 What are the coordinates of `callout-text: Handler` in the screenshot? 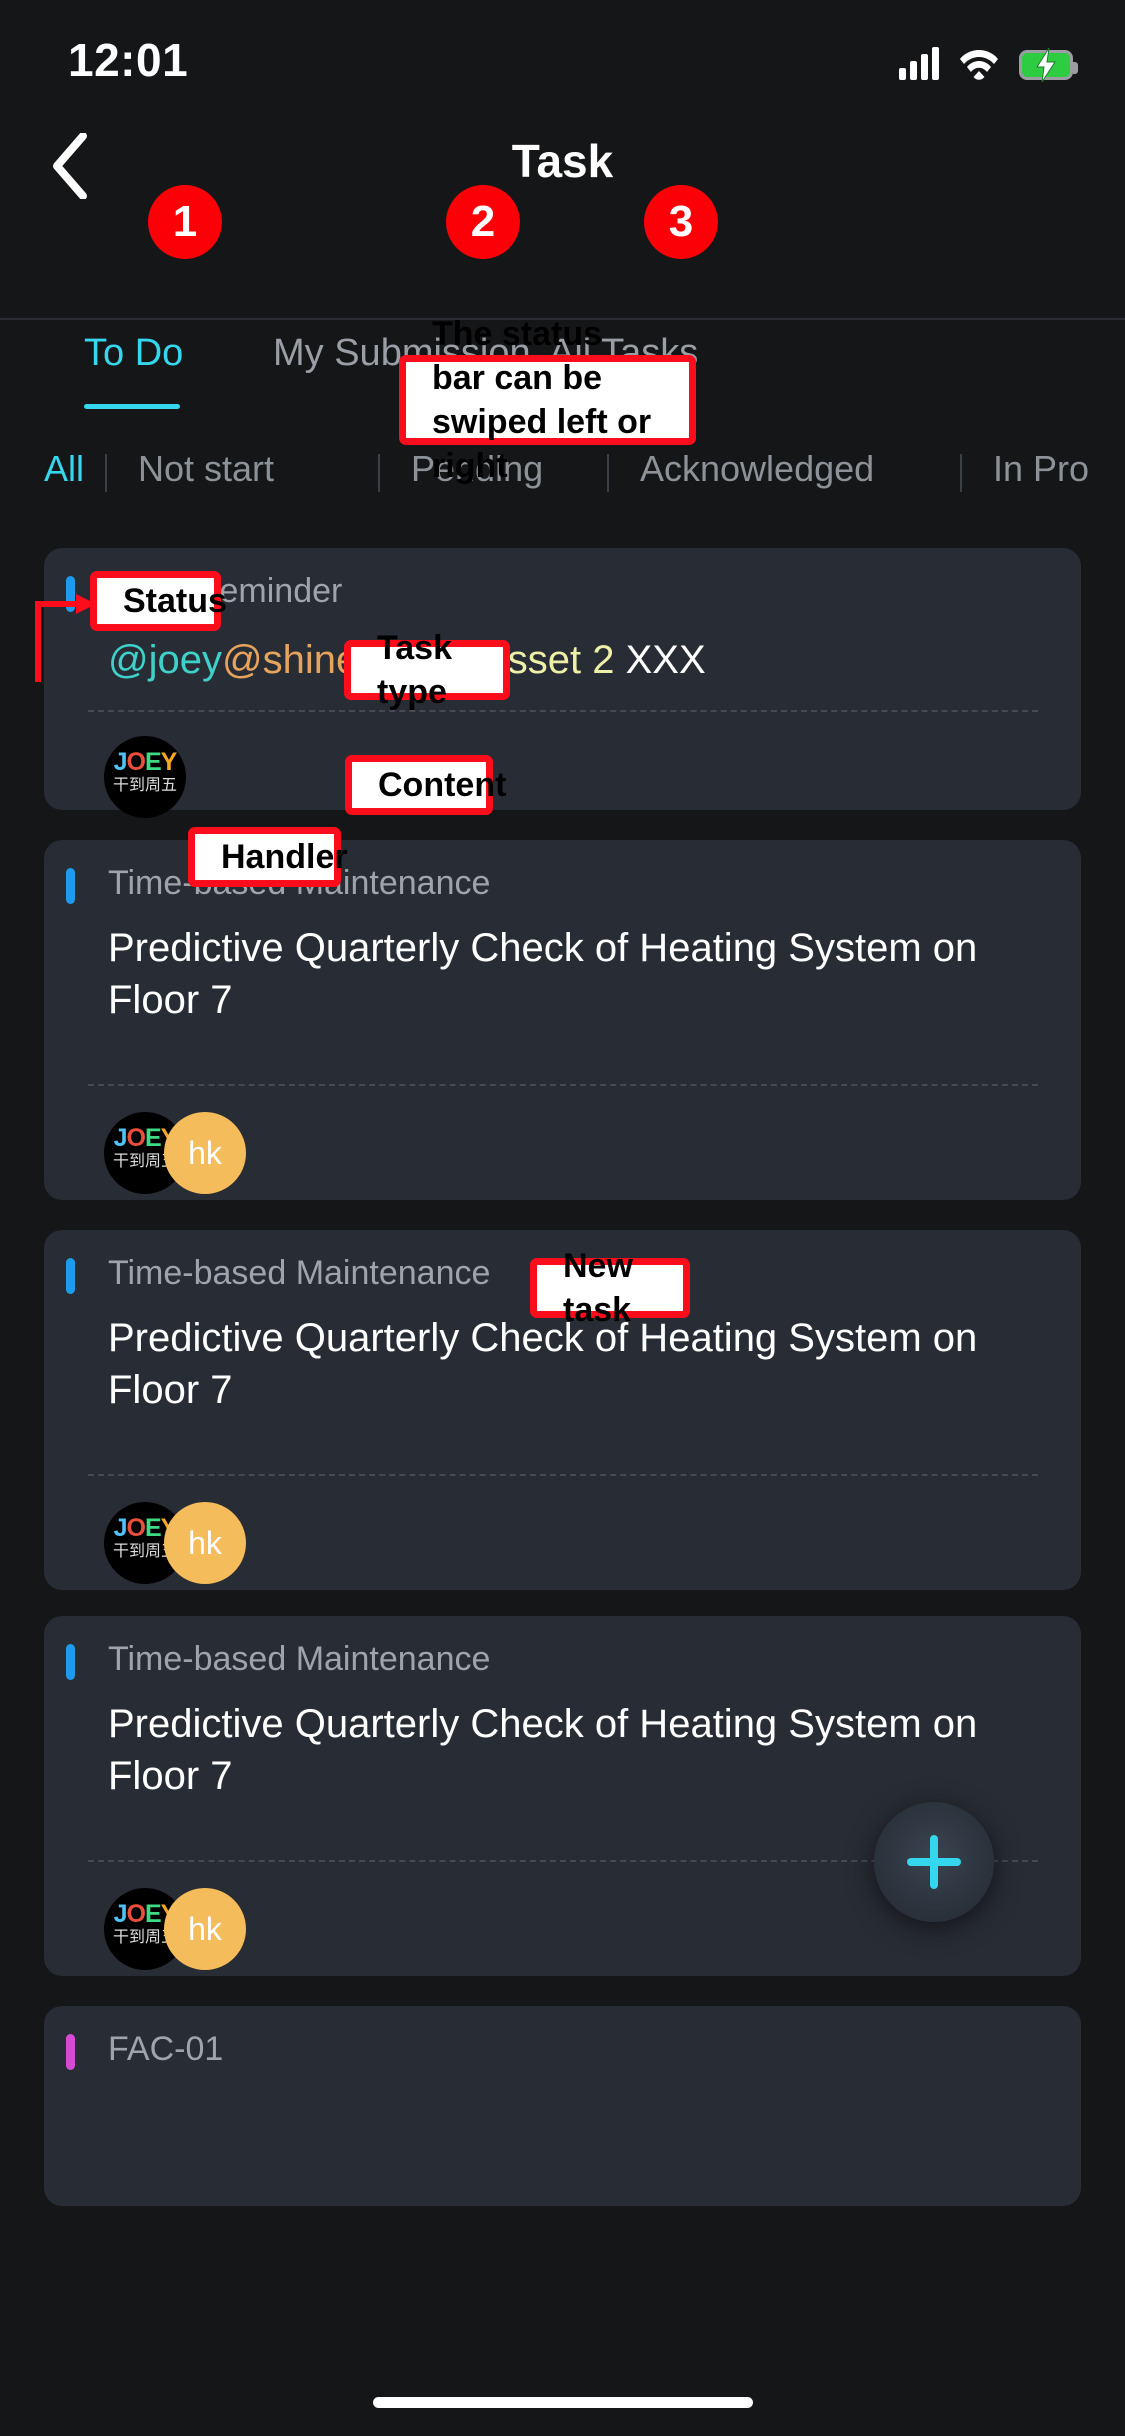 It's located at (284, 857).